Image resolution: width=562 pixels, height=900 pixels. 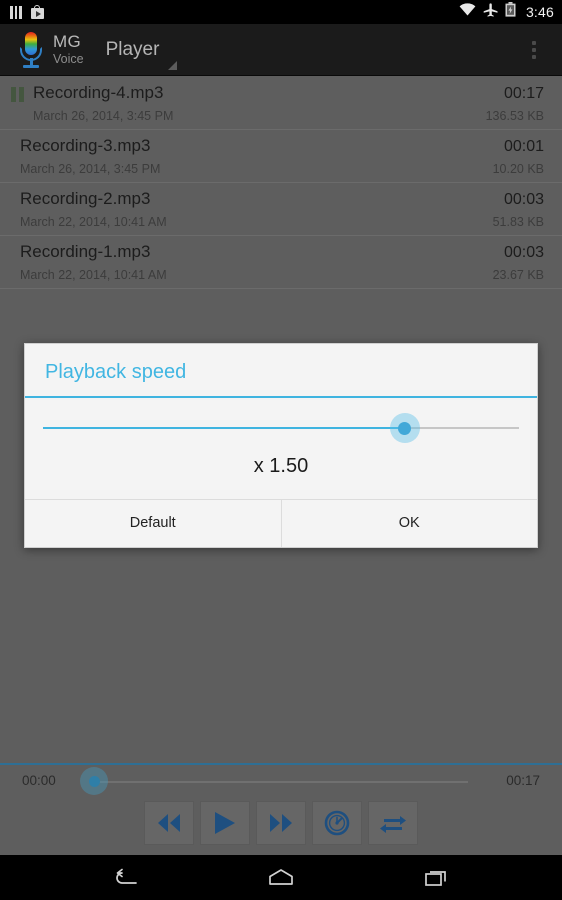 What do you see at coordinates (85, 198) in the screenshot?
I see `recording-name: Recording-2.mp3` at bounding box center [85, 198].